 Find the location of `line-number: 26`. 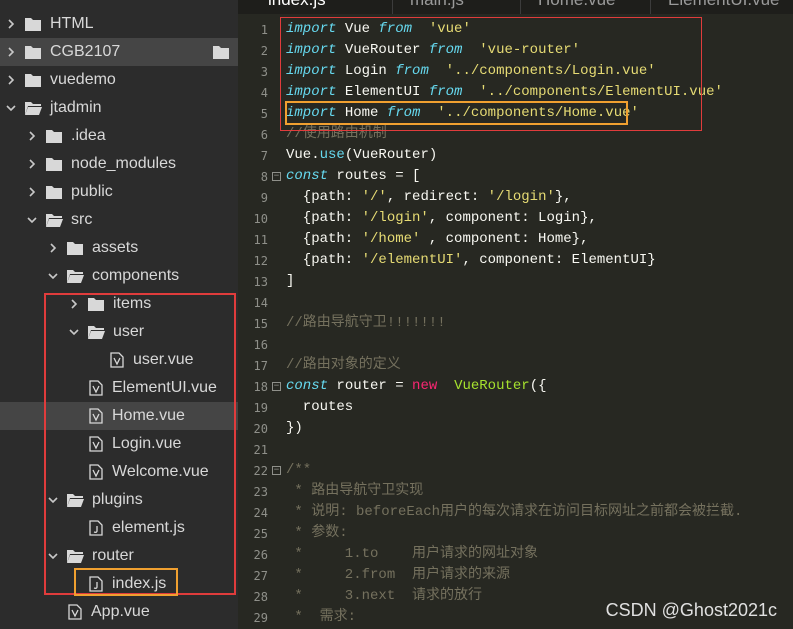

line-number: 26 is located at coordinates (260, 555).